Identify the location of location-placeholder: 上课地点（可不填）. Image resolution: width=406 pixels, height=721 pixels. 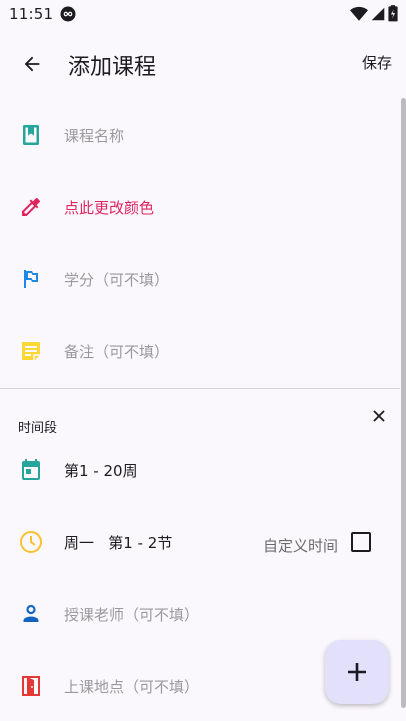
(132, 687).